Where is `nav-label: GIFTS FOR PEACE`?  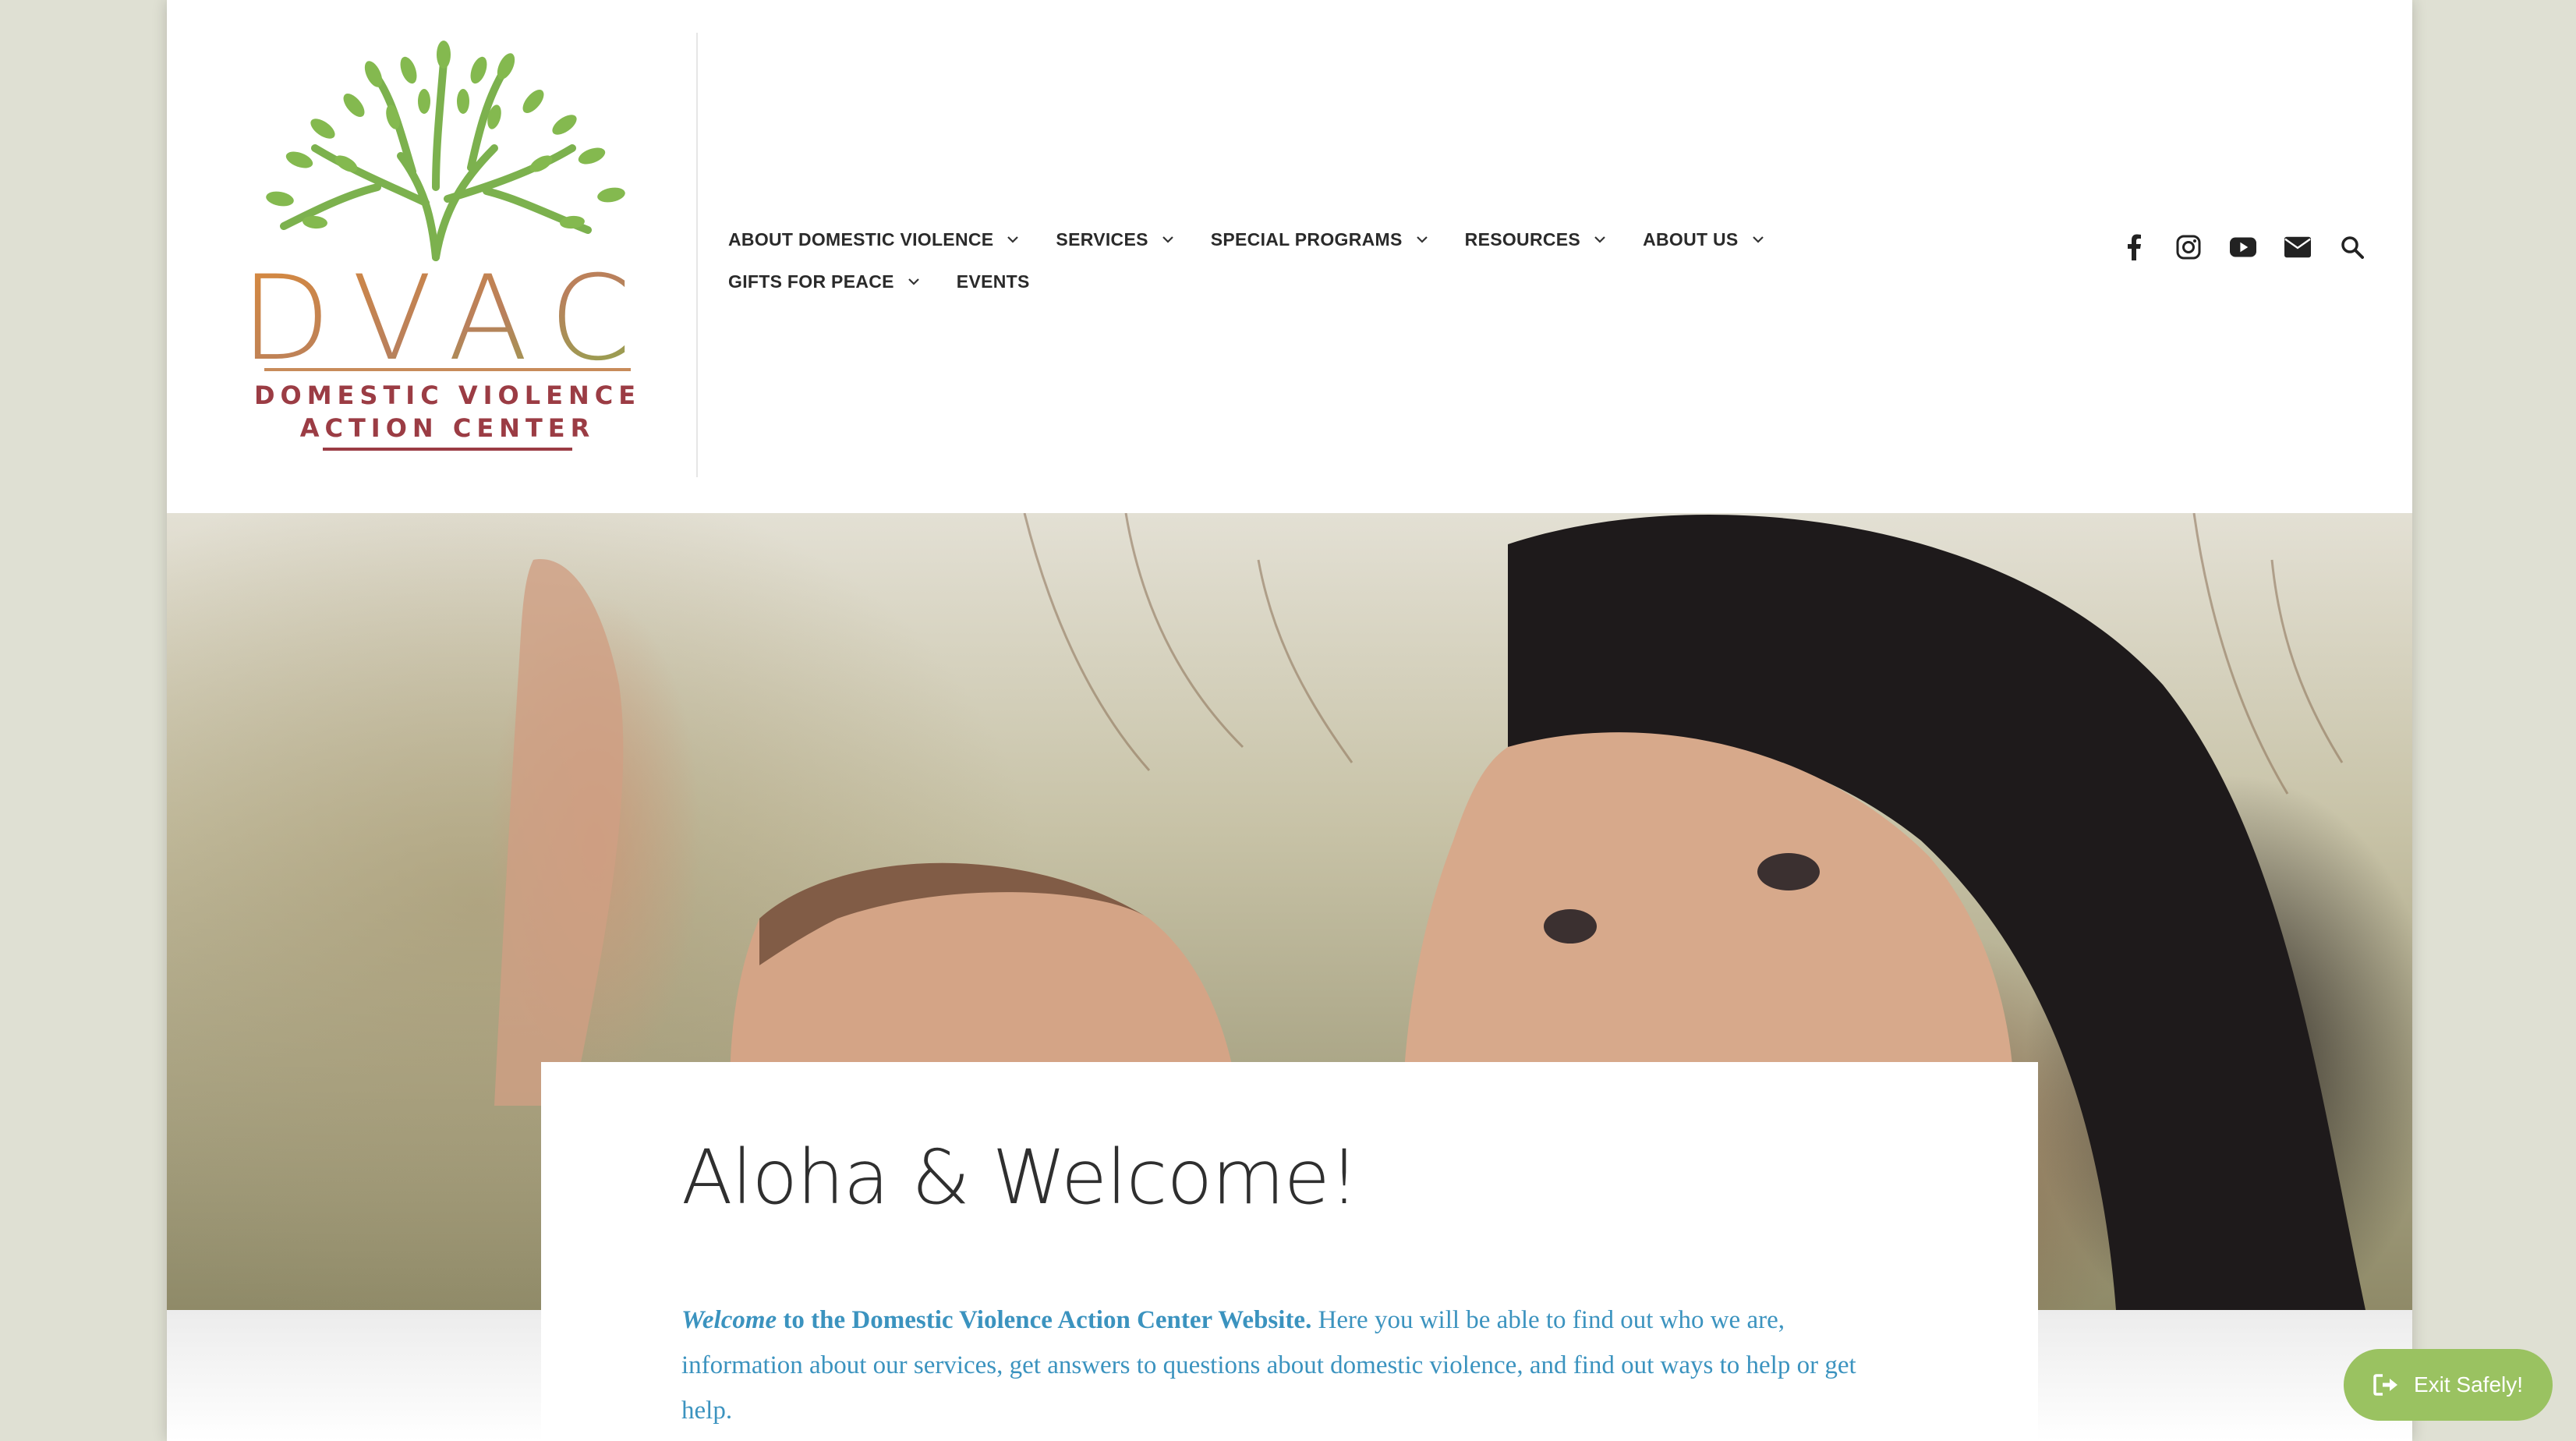 nav-label: GIFTS FOR PEACE is located at coordinates (811, 281).